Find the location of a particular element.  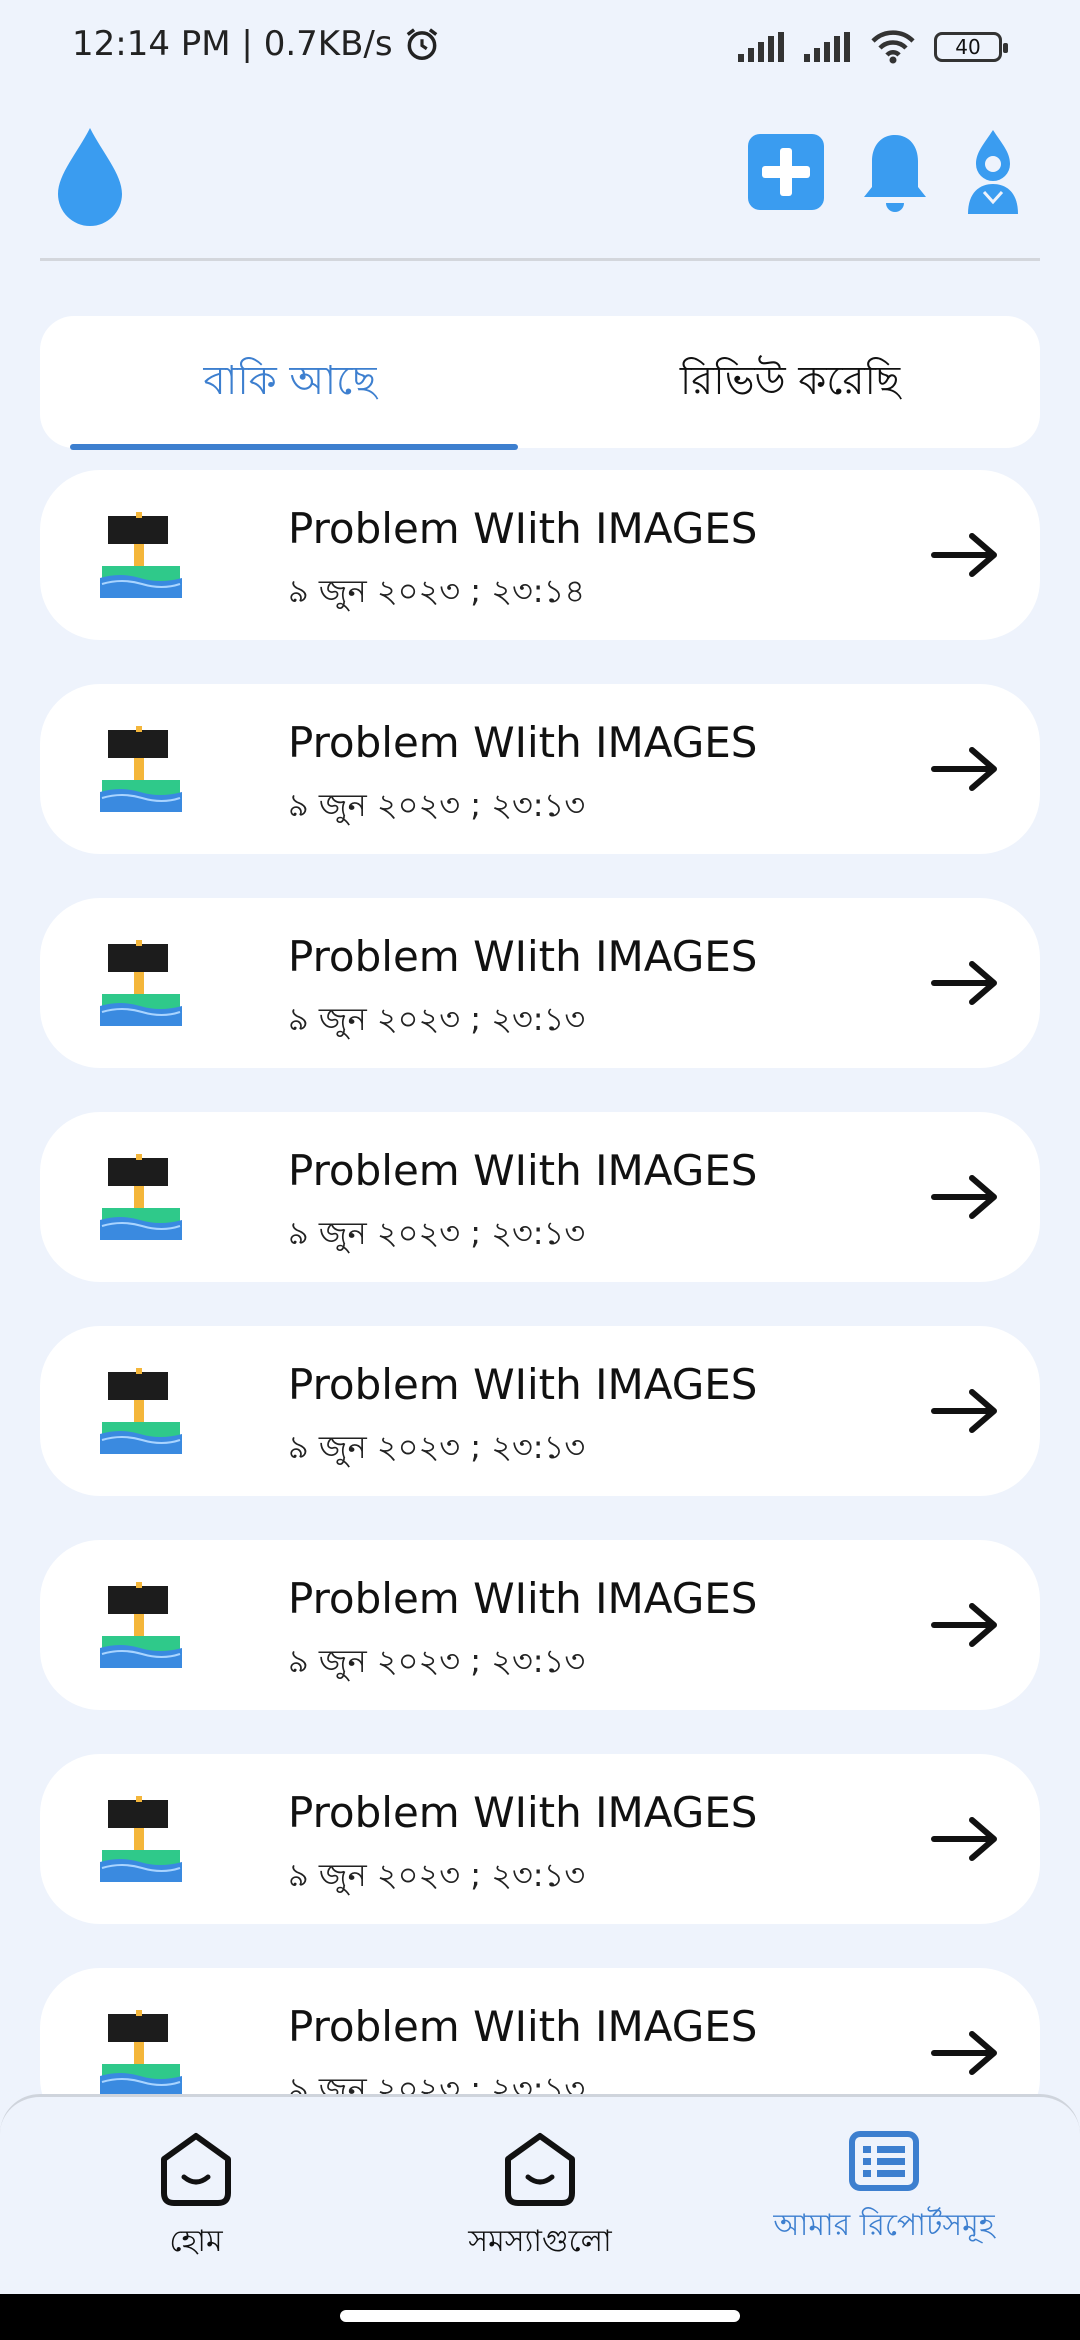

nav-my-reports: আমার রিপোর্টসমূহ is located at coordinates (884, 2195).